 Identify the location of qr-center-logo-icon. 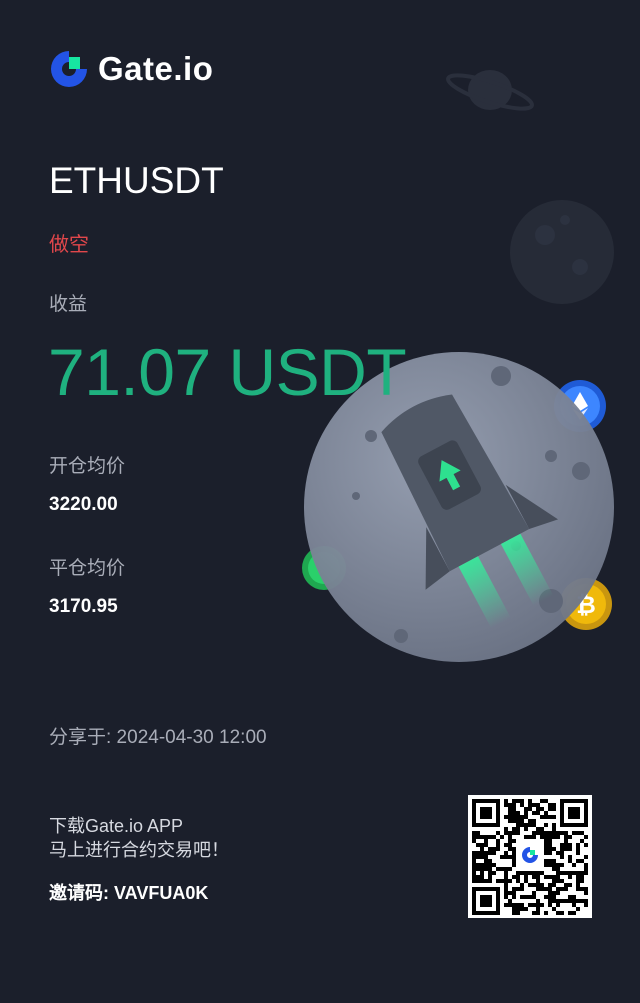
(530, 855).